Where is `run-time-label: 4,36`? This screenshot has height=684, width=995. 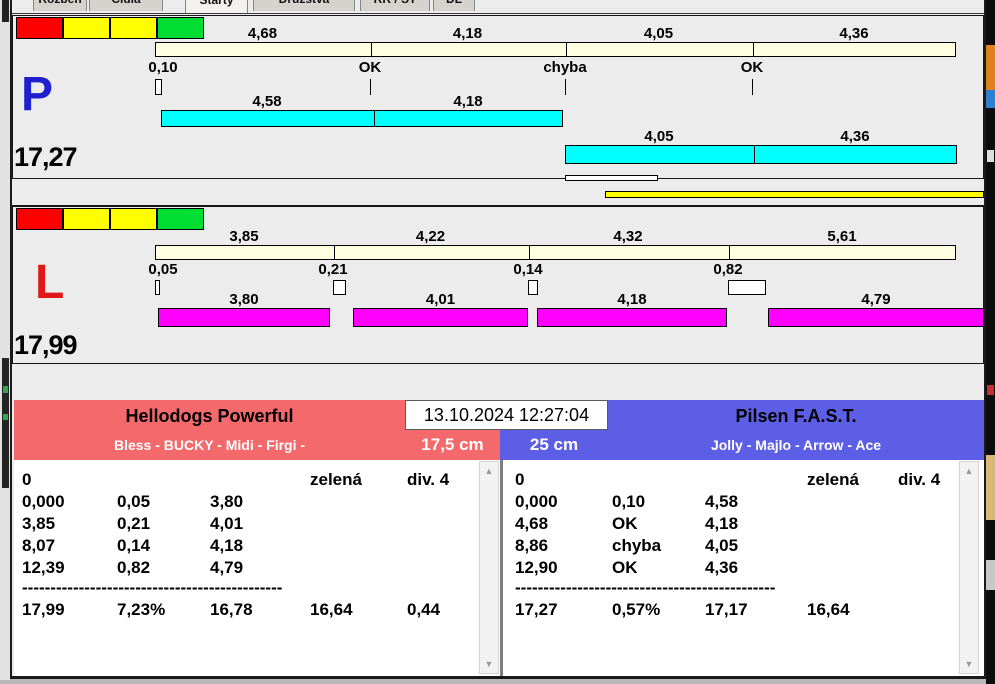 run-time-label: 4,36 is located at coordinates (855, 136).